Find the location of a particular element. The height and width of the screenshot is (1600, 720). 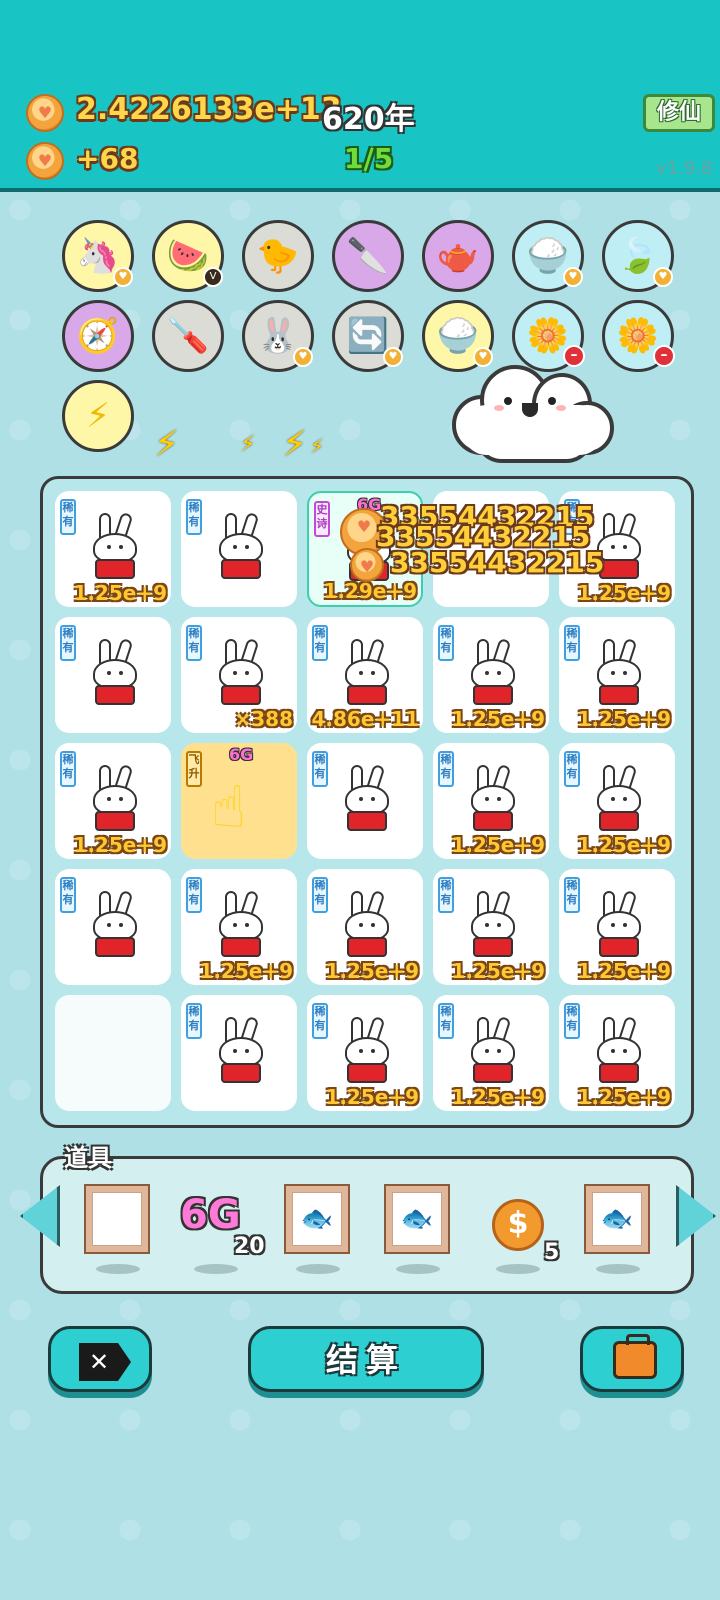

gold-rate-coin-icon is located at coordinates (45, 161).